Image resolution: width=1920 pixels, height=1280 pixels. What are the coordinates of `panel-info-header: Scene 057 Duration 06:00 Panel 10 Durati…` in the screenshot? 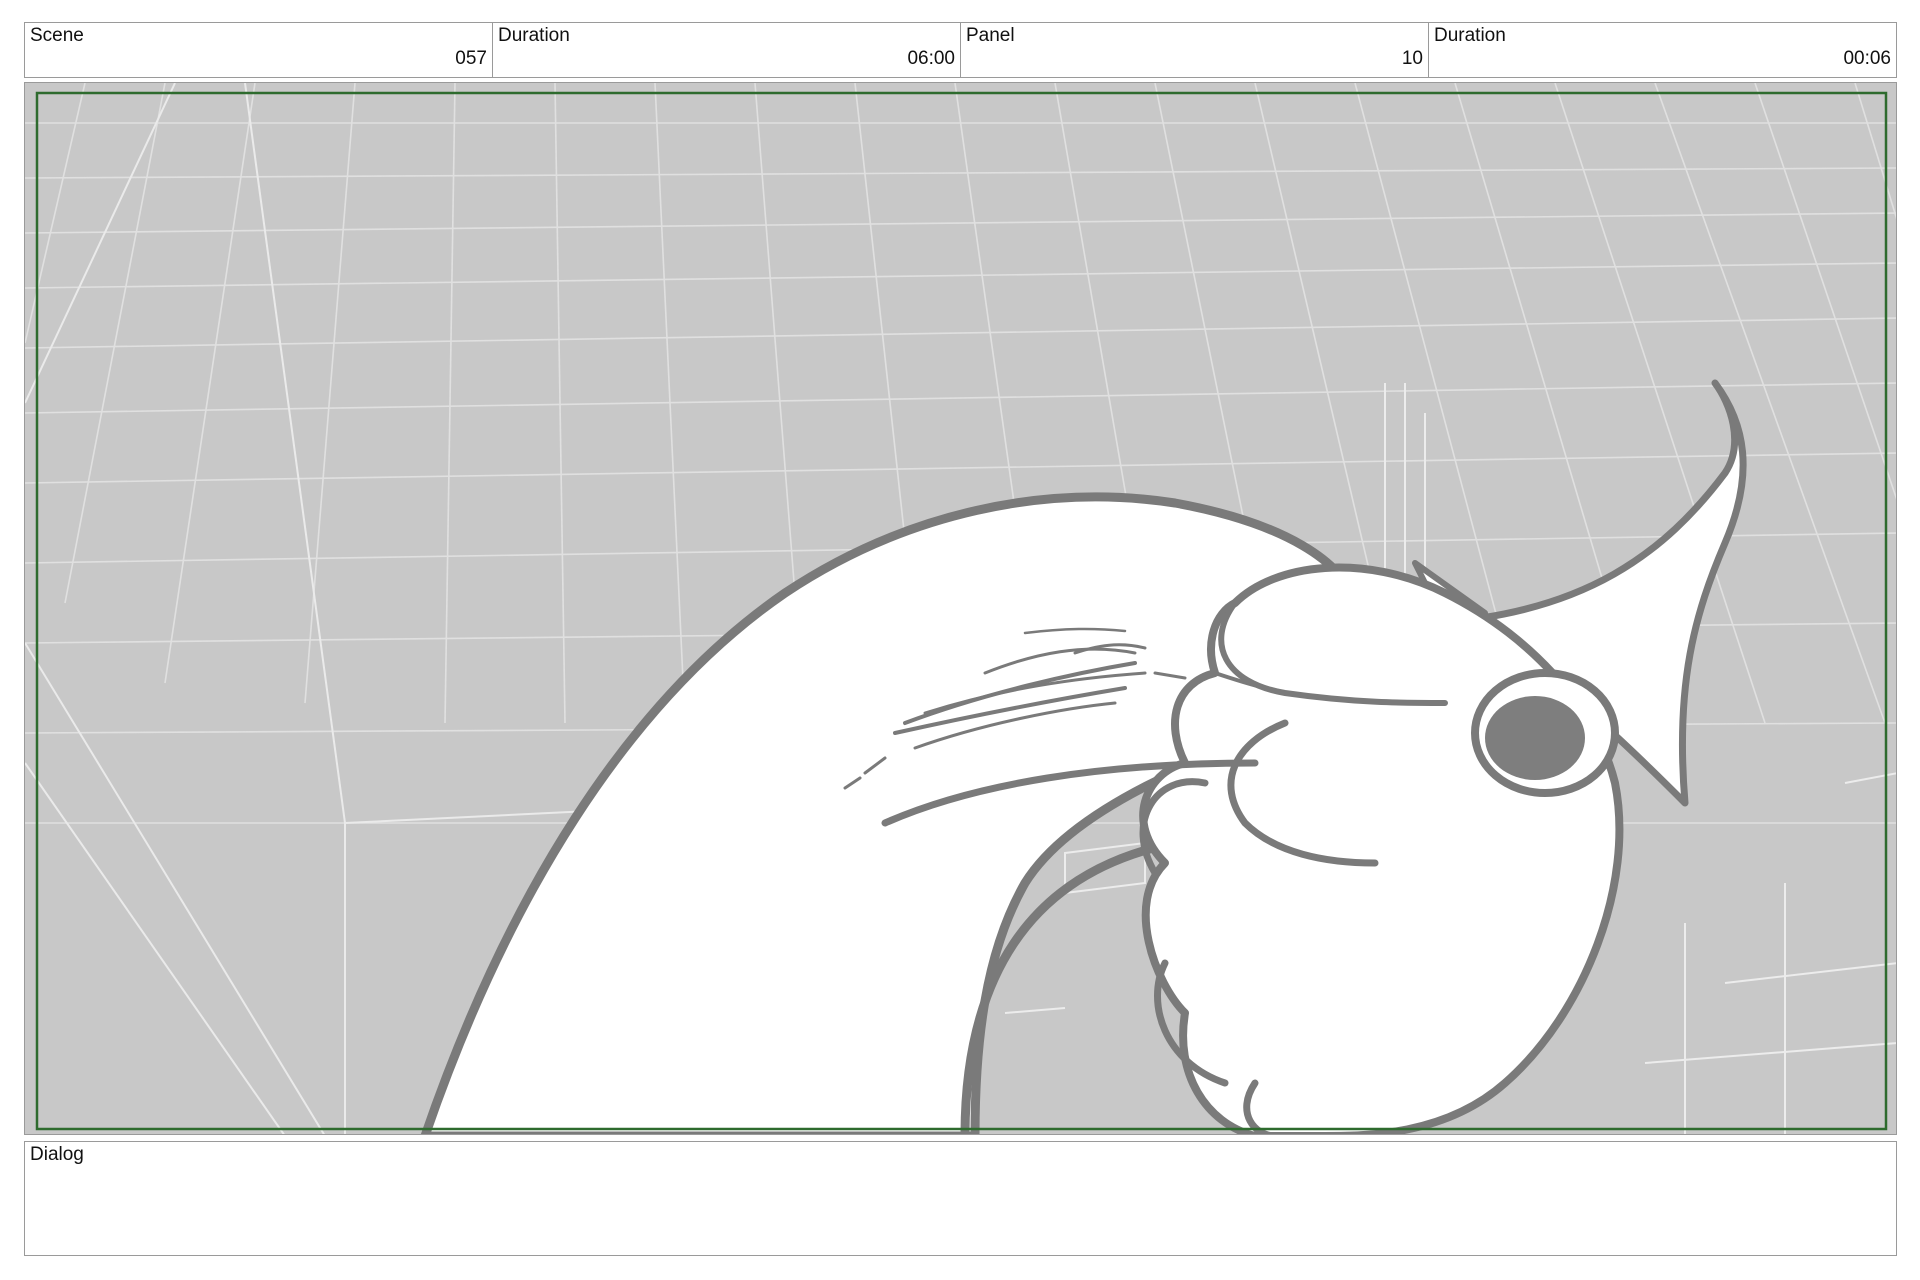 It's located at (960, 50).